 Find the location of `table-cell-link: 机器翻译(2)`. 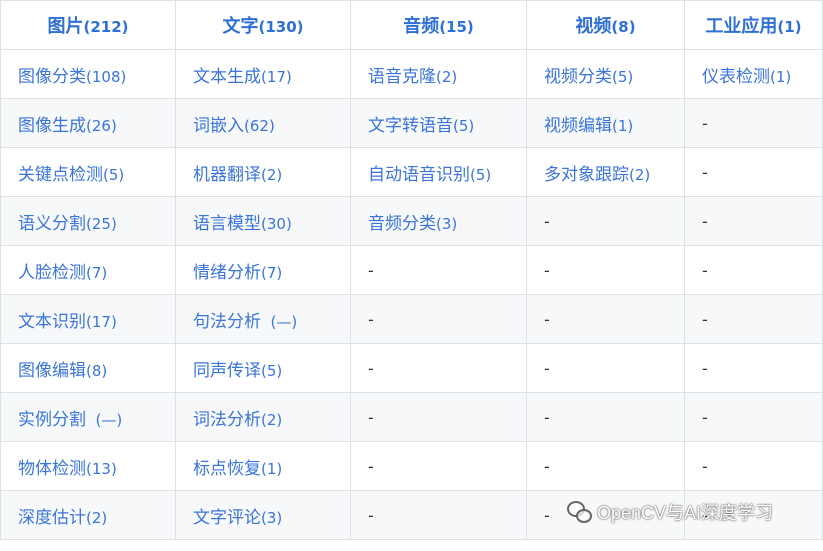

table-cell-link: 机器翻译(2) is located at coordinates (263, 172).